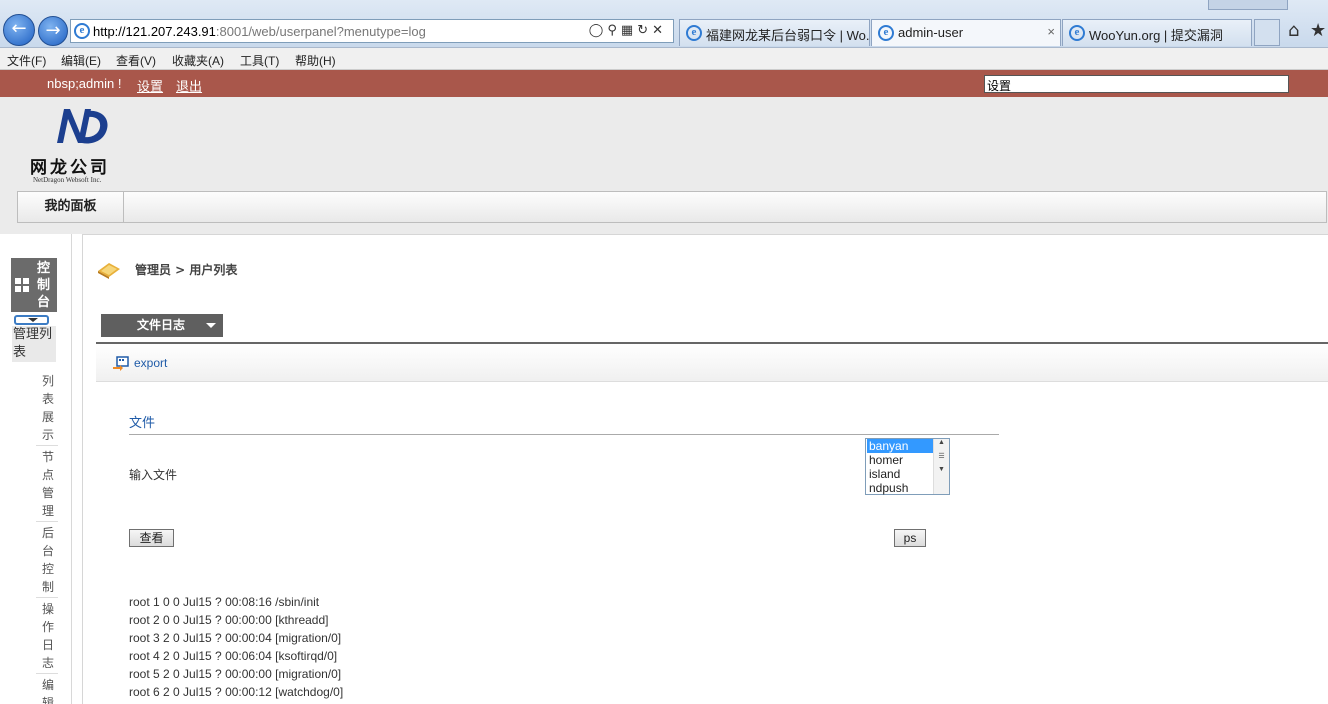 The image size is (1328, 704). Describe the element at coordinates (664, 83) in the screenshot. I see `top-user-bar: nbsp;admin ! 设置 退出 设置` at that location.